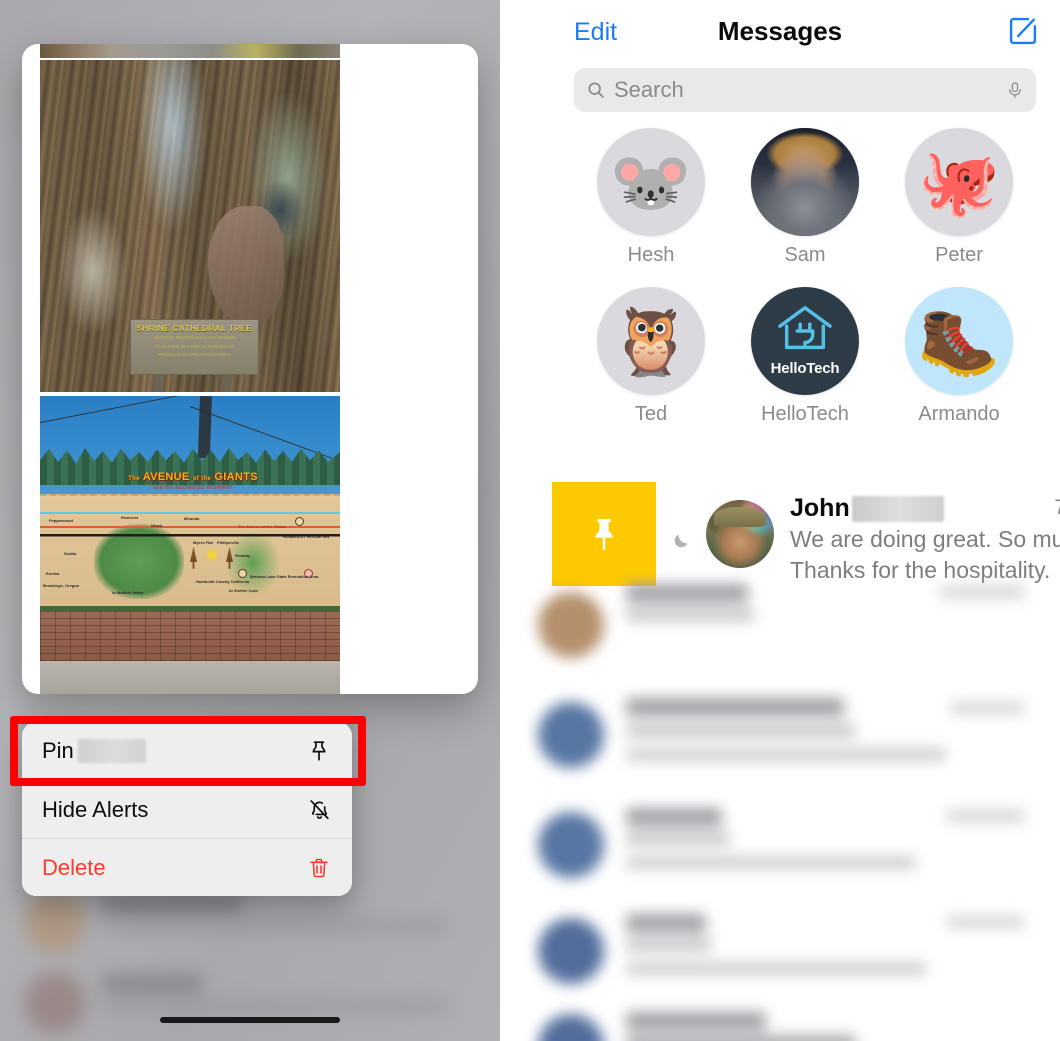 The image size is (1060, 1041). What do you see at coordinates (959, 356) in the screenshot?
I see `contact-armando: 🥾 Armando` at bounding box center [959, 356].